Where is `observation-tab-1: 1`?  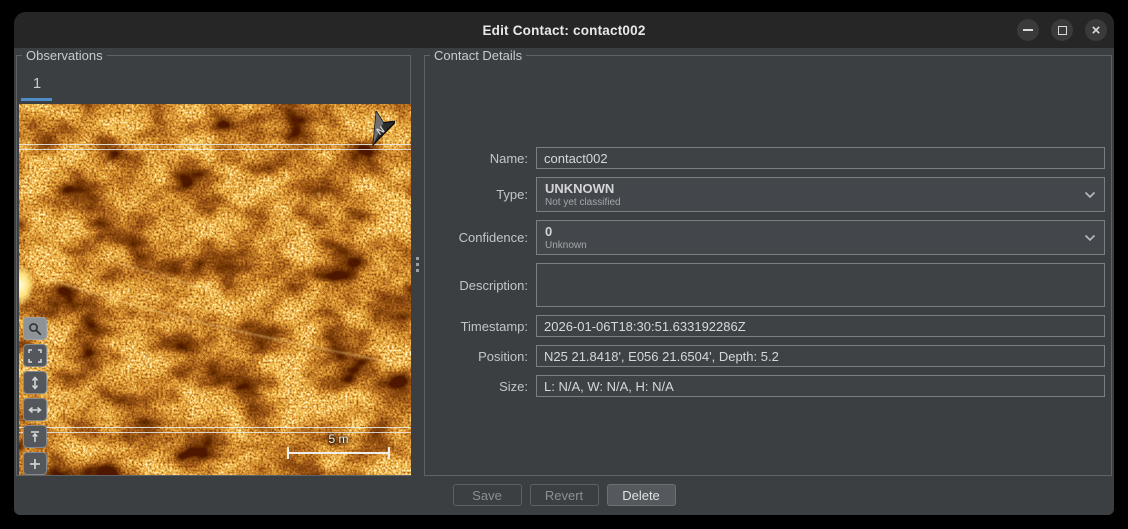 observation-tab-1: 1 is located at coordinates (37, 84).